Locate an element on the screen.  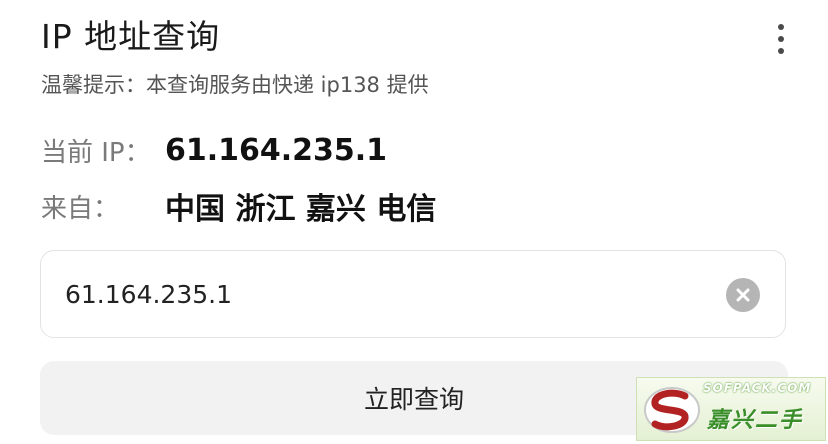
more-vertical-icon is located at coordinates (781, 27).